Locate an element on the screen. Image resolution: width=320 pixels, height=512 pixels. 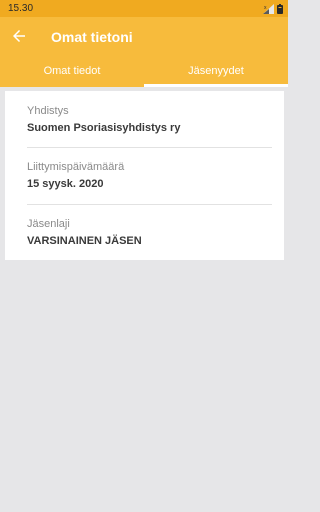
battery-icon is located at coordinates (280, 8).